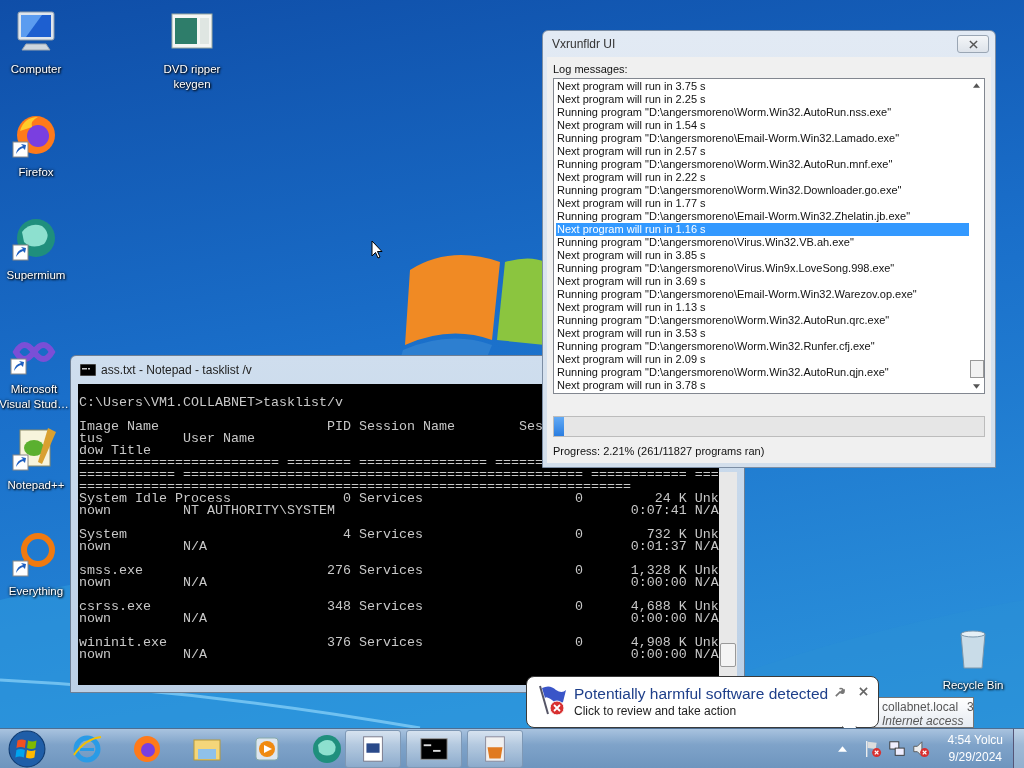 The image size is (1024, 768). I want to click on log-item: Running program "D:\angersmoreno\Email-Worm.Win32.Zhelatin.jb.exe", so click(762, 216).